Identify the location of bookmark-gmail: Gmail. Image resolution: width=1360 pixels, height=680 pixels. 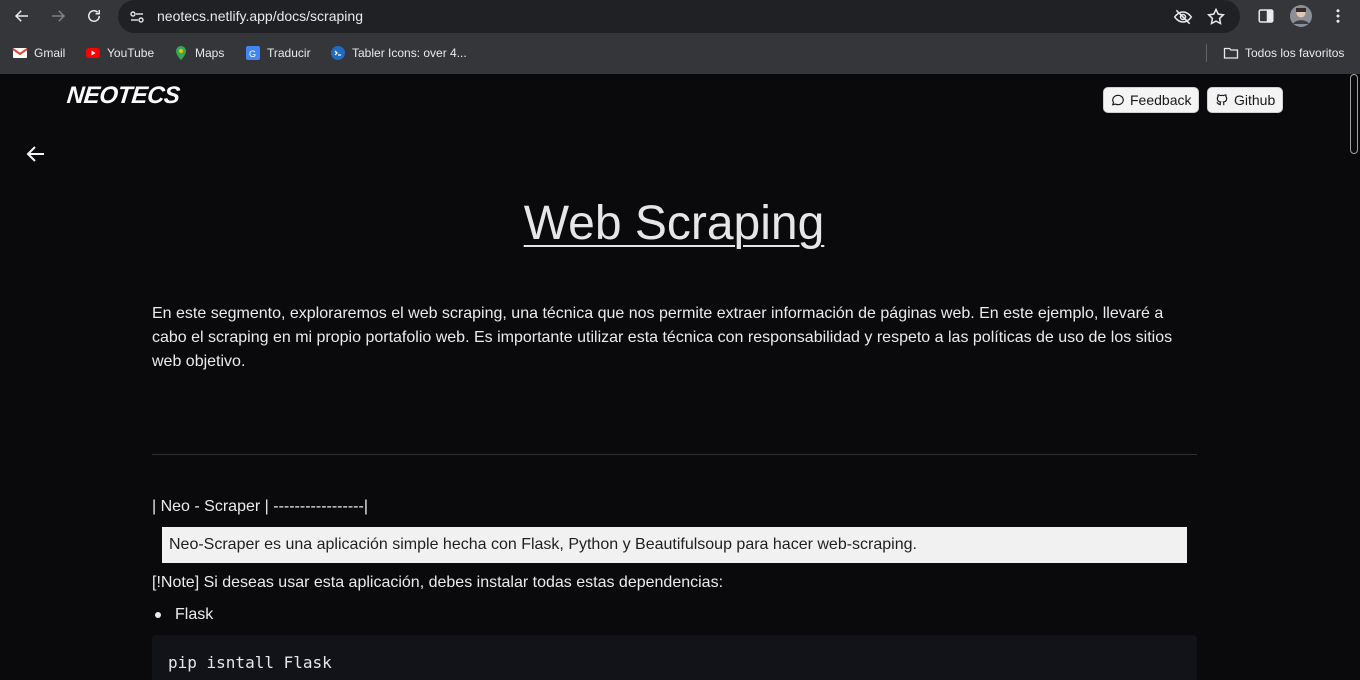
(38, 53).